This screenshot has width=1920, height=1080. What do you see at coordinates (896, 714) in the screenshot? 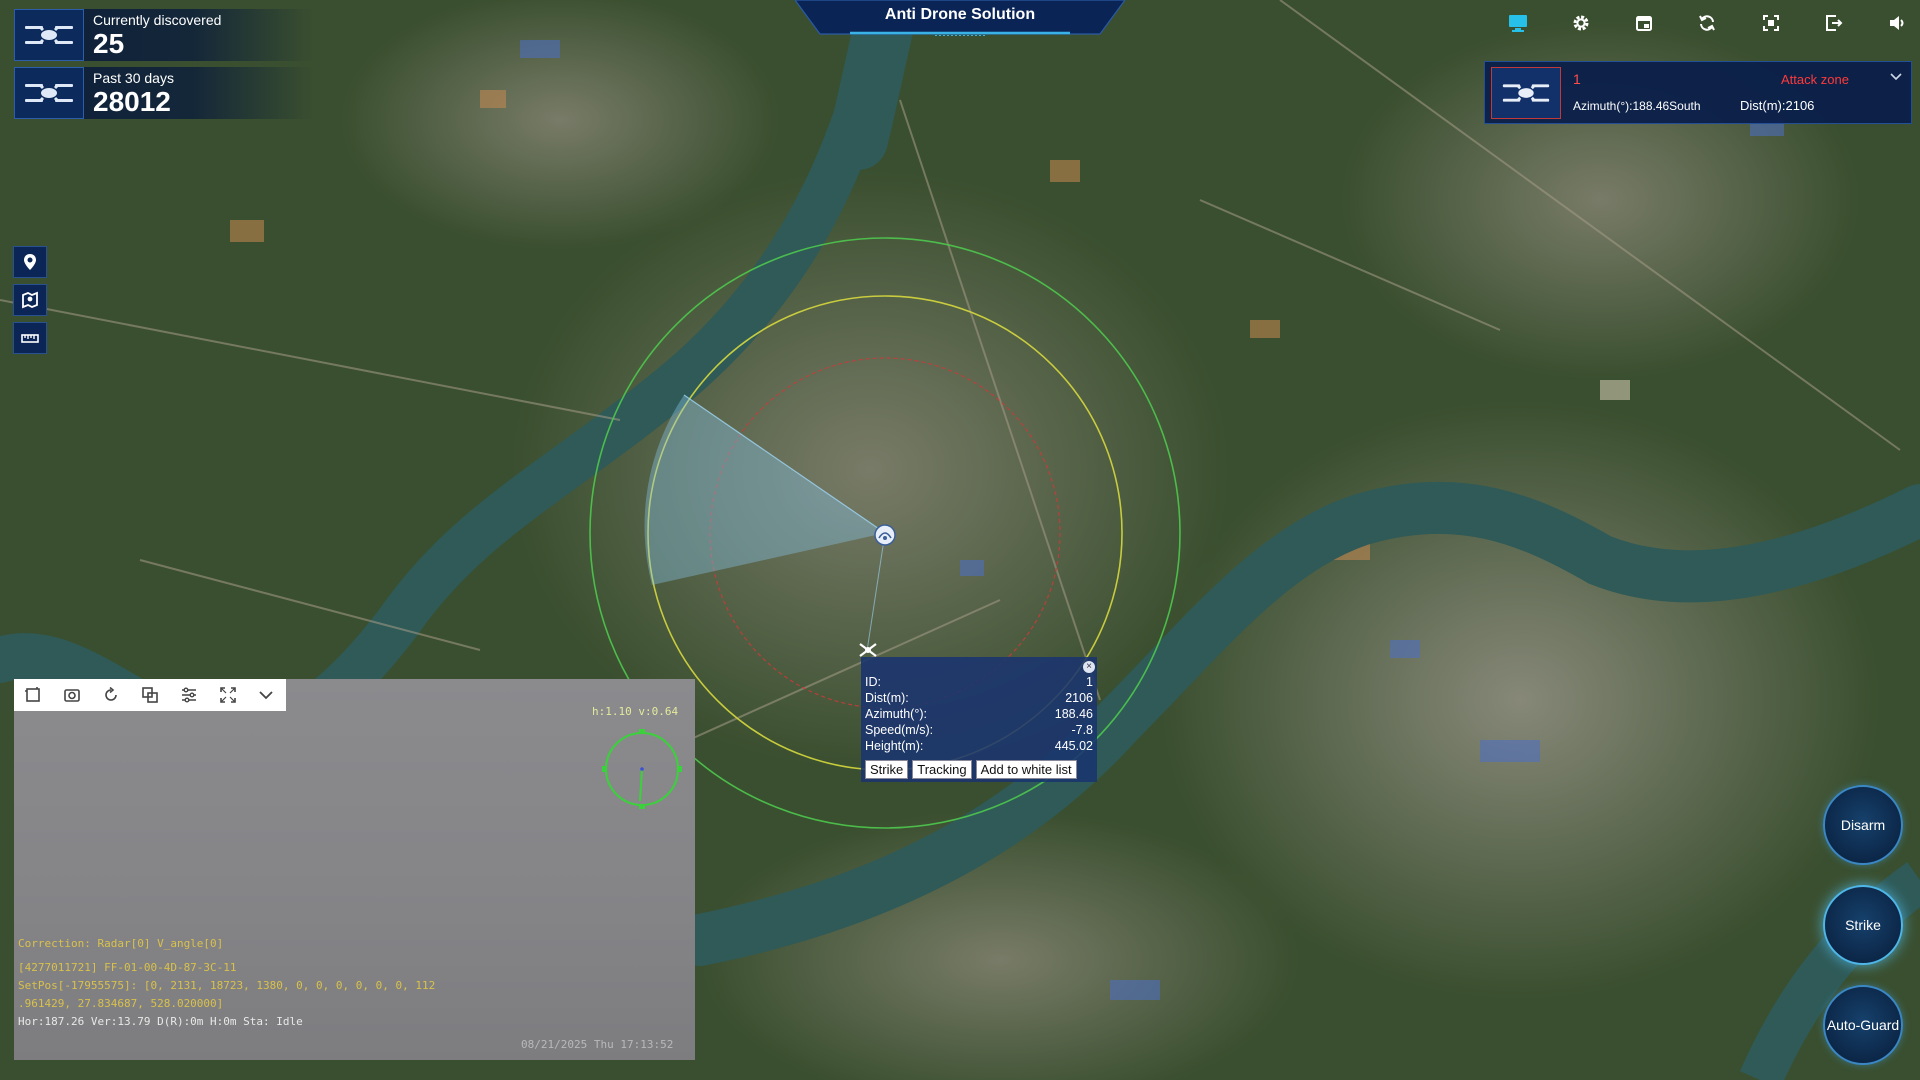
I see `popup-key: Azimuth(°):` at bounding box center [896, 714].